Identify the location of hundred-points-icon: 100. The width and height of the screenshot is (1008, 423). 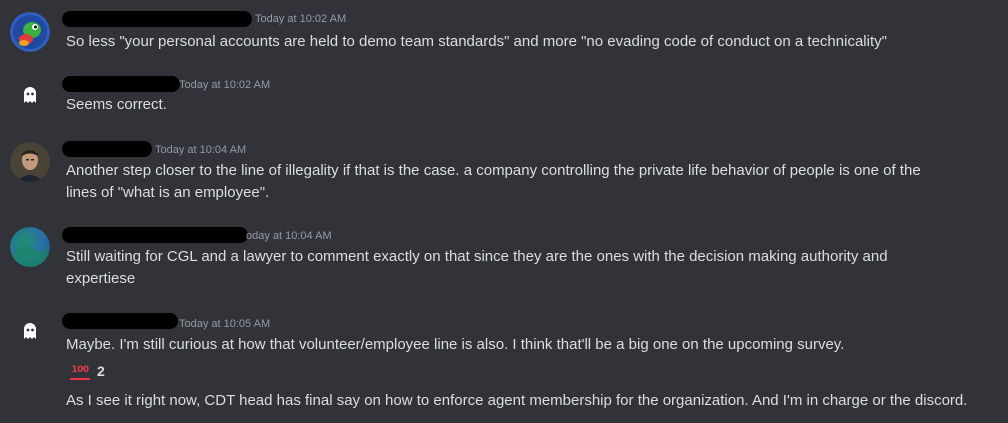
(80, 371).